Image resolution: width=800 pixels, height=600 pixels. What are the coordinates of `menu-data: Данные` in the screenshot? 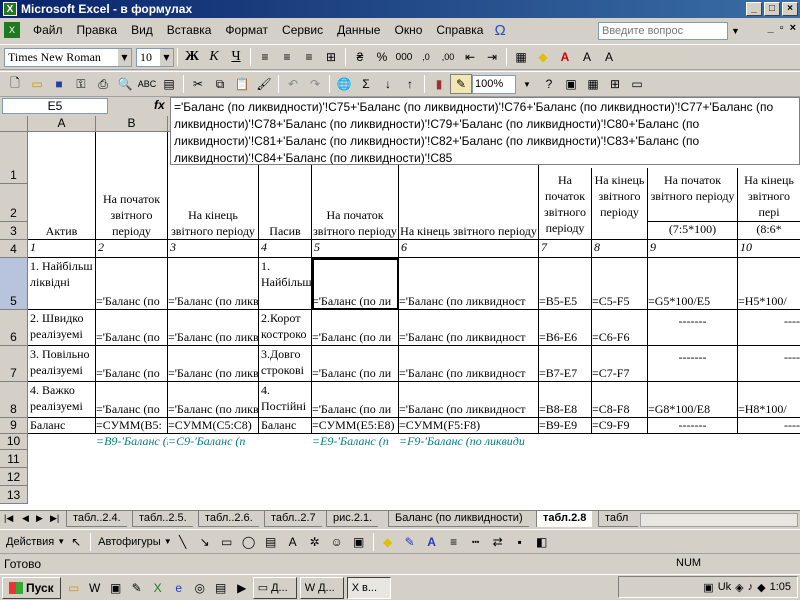 It's located at (358, 30).